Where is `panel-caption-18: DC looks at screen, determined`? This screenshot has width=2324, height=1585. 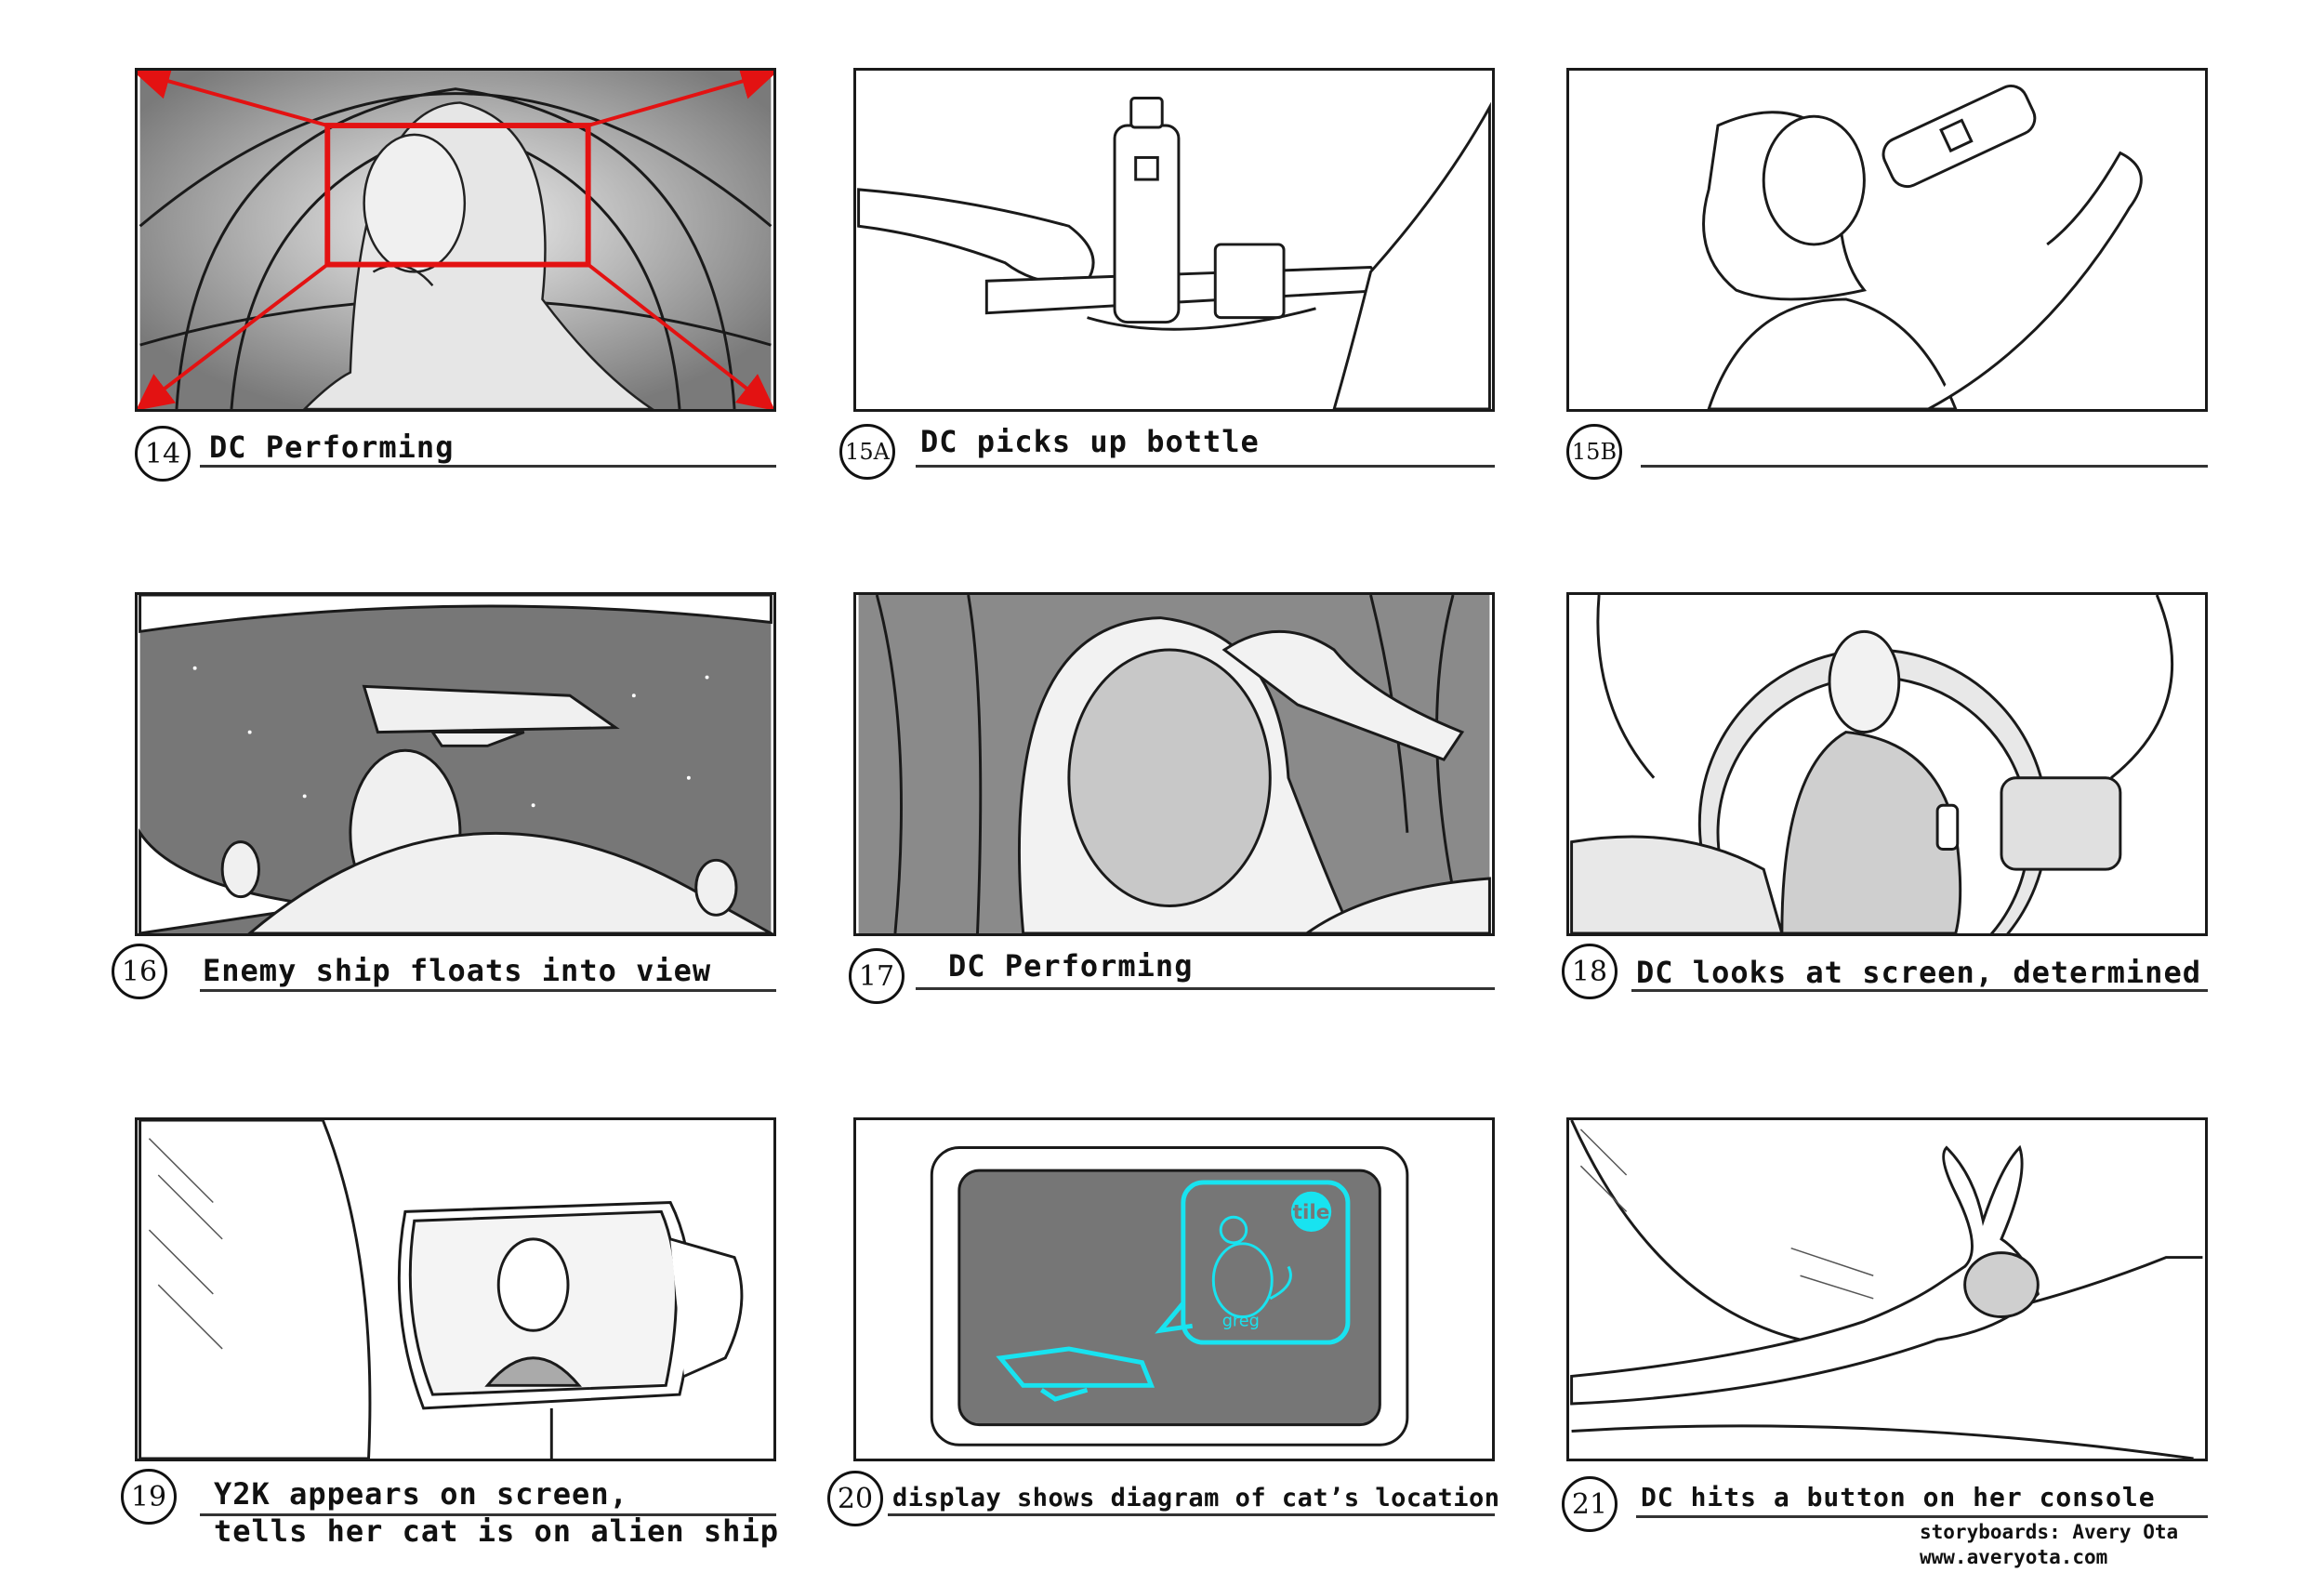
panel-caption-18: DC looks at screen, determined is located at coordinates (1918, 972).